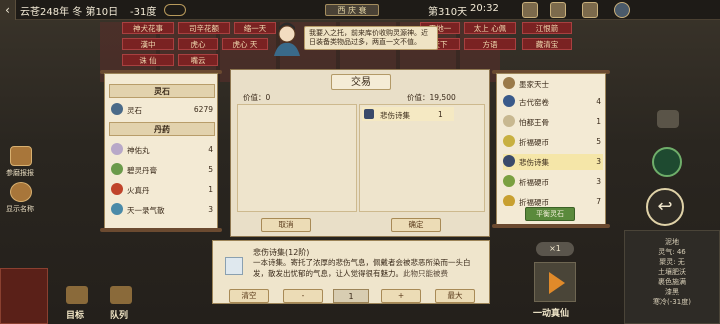 The image size is (720, 324). Describe the element at coordinates (672, 277) in the screenshot. I see `tile-info-card: 泥地 灵气: 46 聚灵: 无 土壤肥沃 裹色施满 漆黑 寒冷(-31度)` at that location.